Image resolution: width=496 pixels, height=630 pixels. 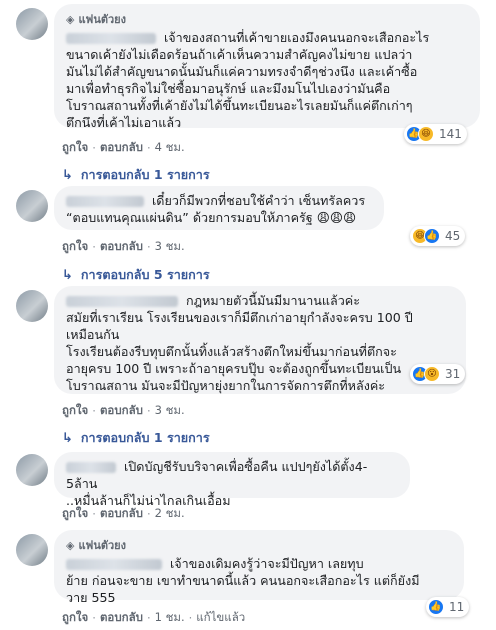 What do you see at coordinates (448, 607) in the screenshot?
I see `reaction-summary: 👍 11` at bounding box center [448, 607].